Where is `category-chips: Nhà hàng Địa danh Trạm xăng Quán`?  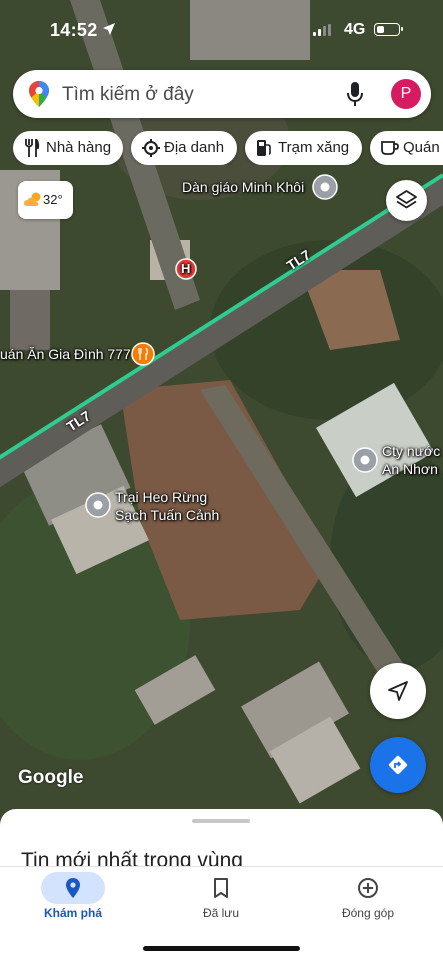
category-chips: Nhà hàng Địa danh Trạm xăng Quán is located at coordinates (228, 148).